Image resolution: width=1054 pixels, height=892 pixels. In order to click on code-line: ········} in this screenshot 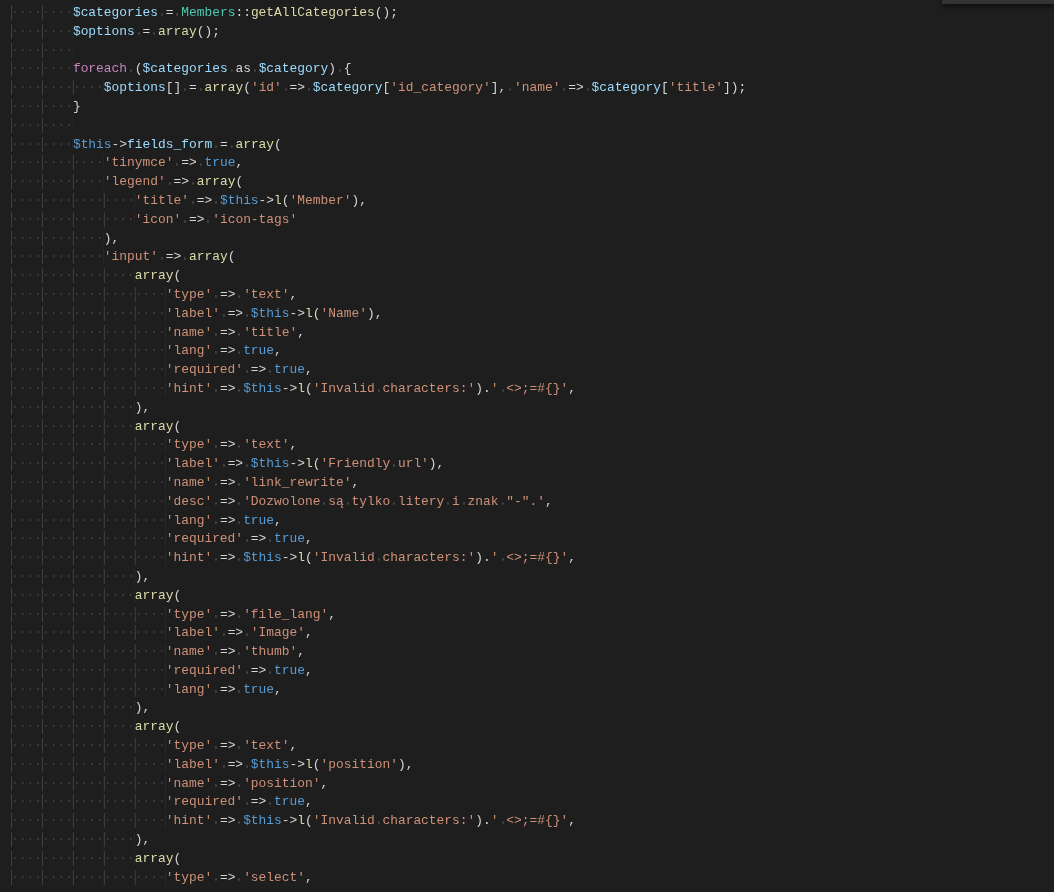, I will do `click(46, 107)`.